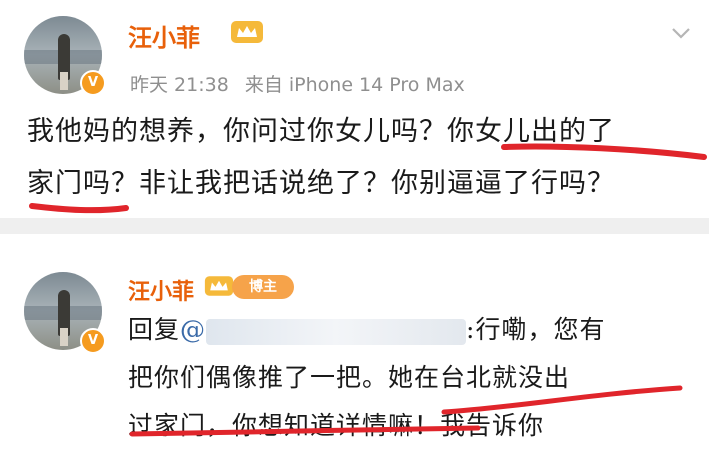  What do you see at coordinates (321, 131) in the screenshot?
I see `text-line: 我他妈的想养，你问过你女儿吗？你女儿出的了` at bounding box center [321, 131].